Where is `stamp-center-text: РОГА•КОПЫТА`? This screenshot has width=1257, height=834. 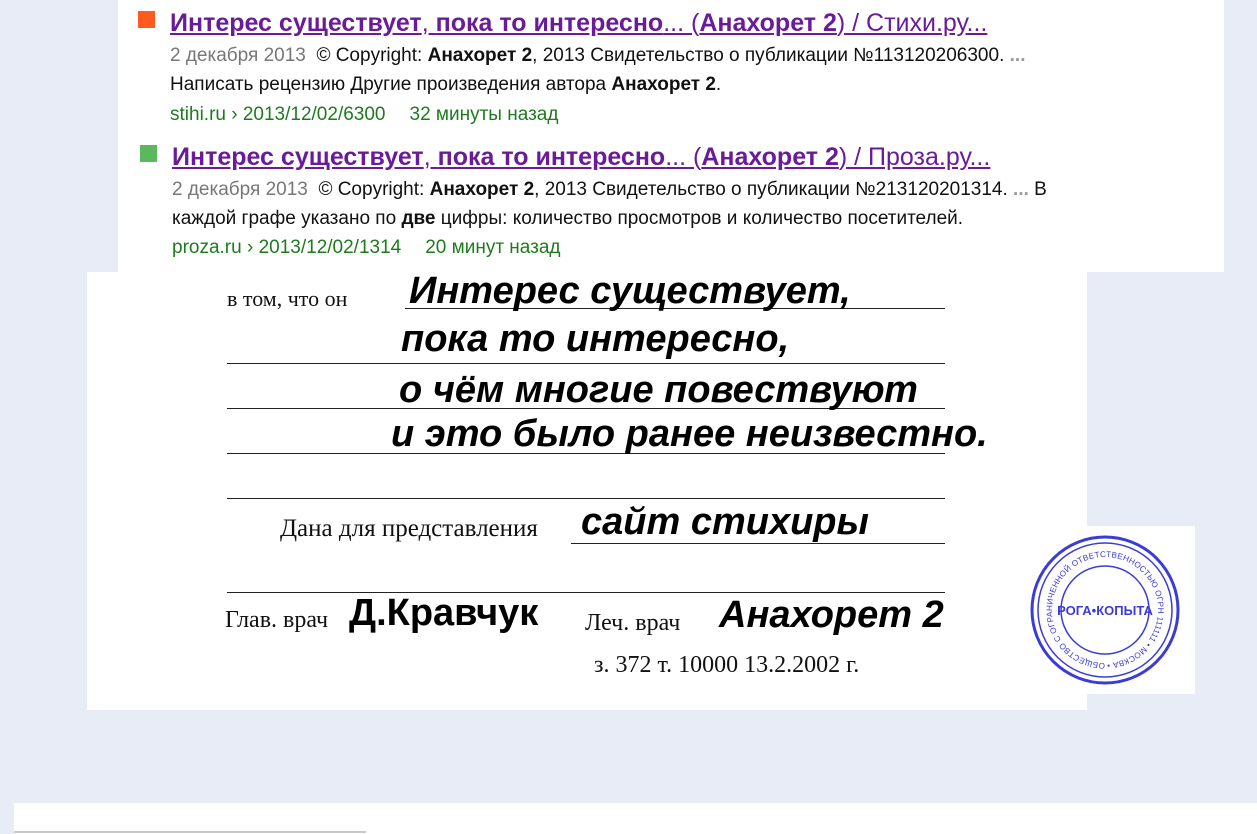 stamp-center-text: РОГА•КОПЫТА is located at coordinates (1105, 610).